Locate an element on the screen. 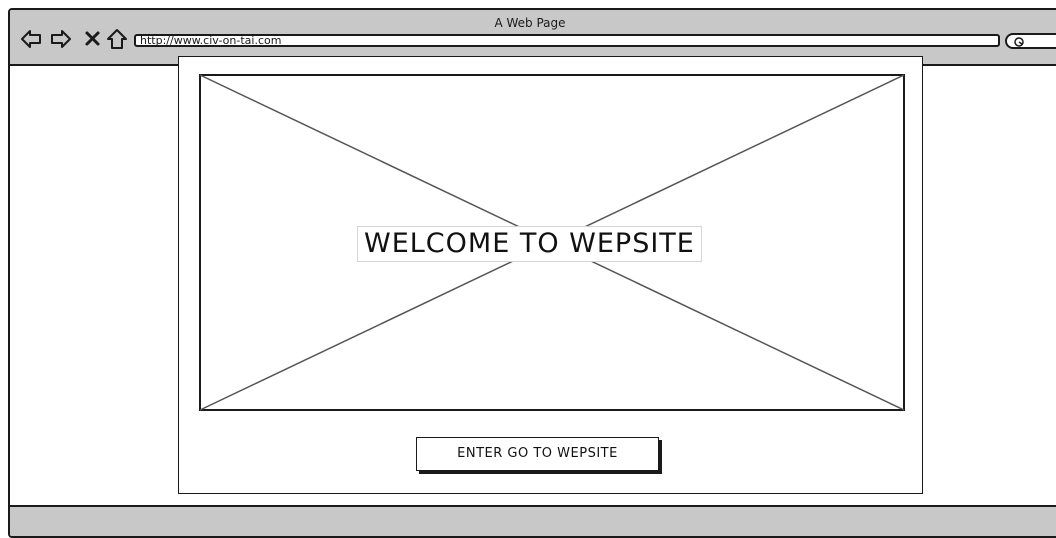 The width and height of the screenshot is (1056, 538). back-arrow-icon is located at coordinates (31, 39).